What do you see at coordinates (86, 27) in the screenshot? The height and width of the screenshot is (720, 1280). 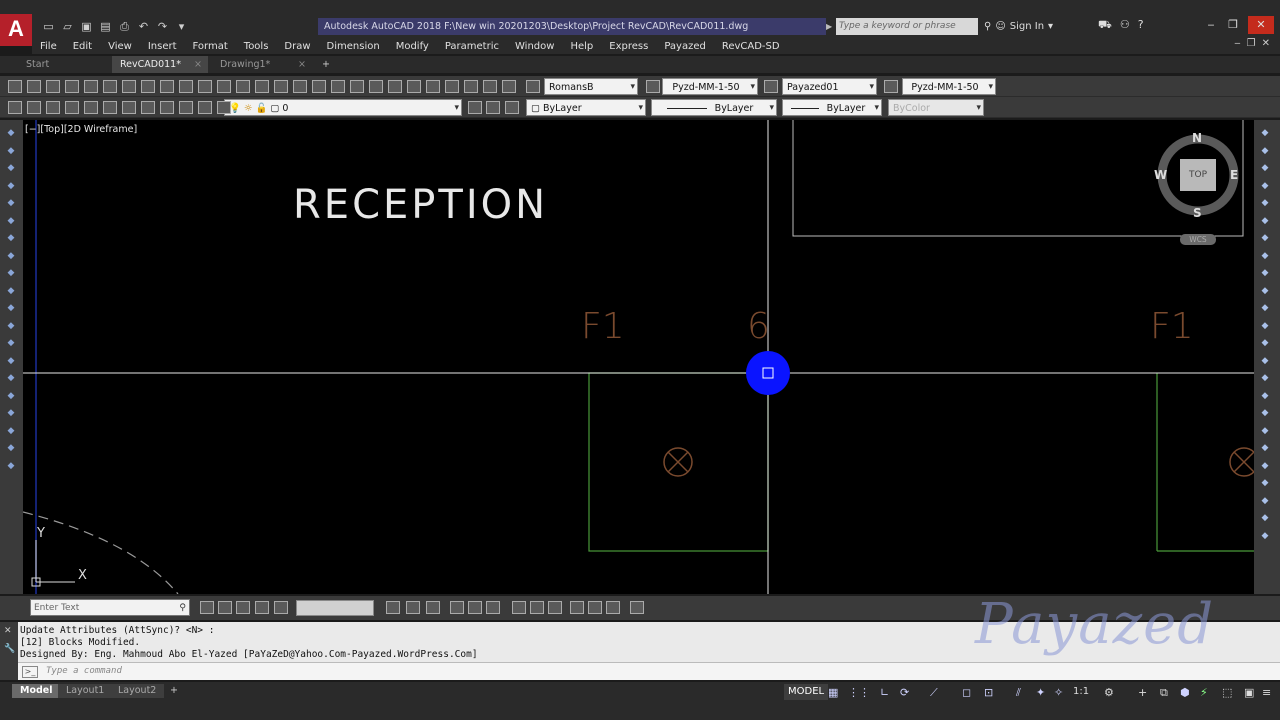 I see `save-icon: ▣` at bounding box center [86, 27].